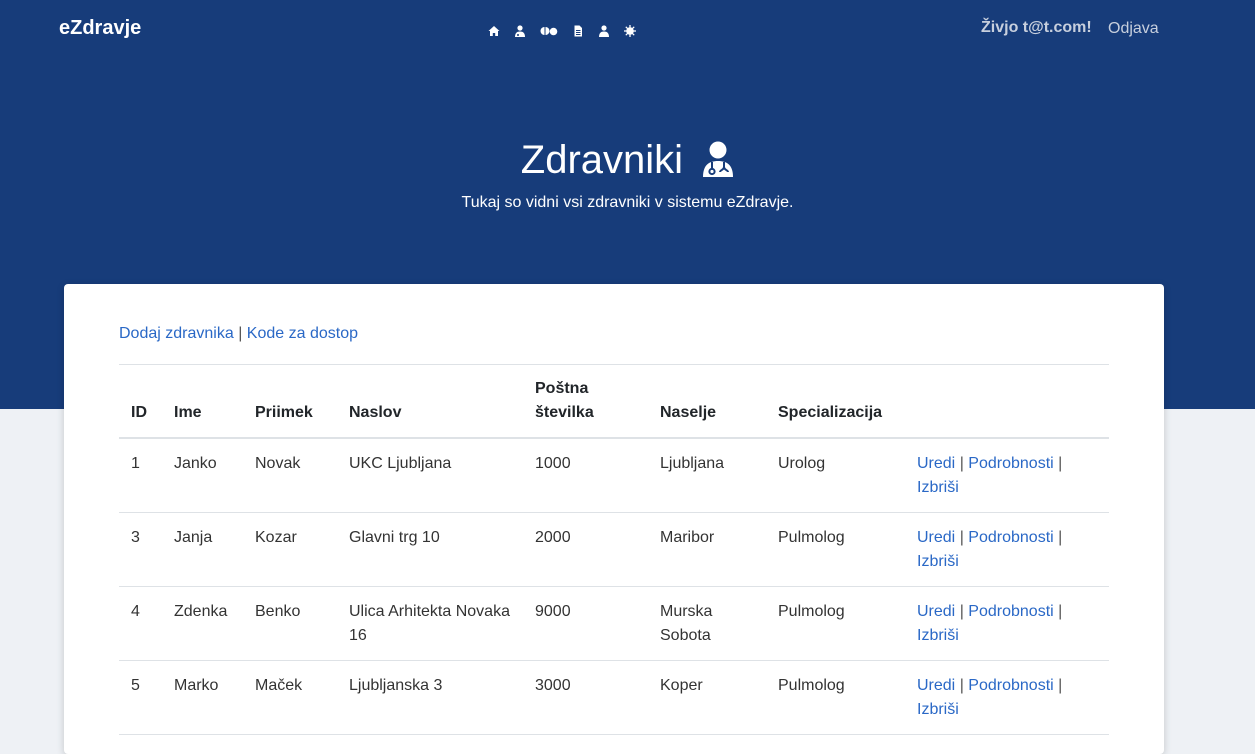 The image size is (1255, 754). Describe the element at coordinates (430, 697) in the screenshot. I see `cell-naslov: Ljubljanska 3` at that location.